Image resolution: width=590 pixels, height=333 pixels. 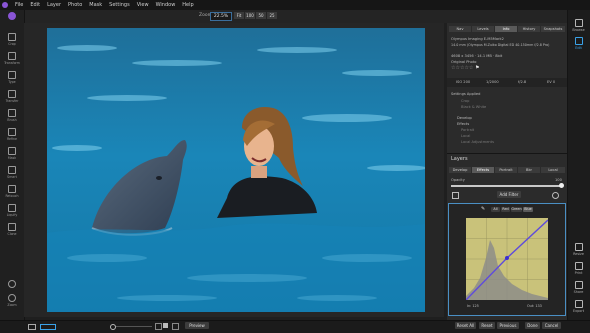 What do you see at coordinates (464, 62) in the screenshot?
I see `original-label: Original Photo` at bounding box center [464, 62].